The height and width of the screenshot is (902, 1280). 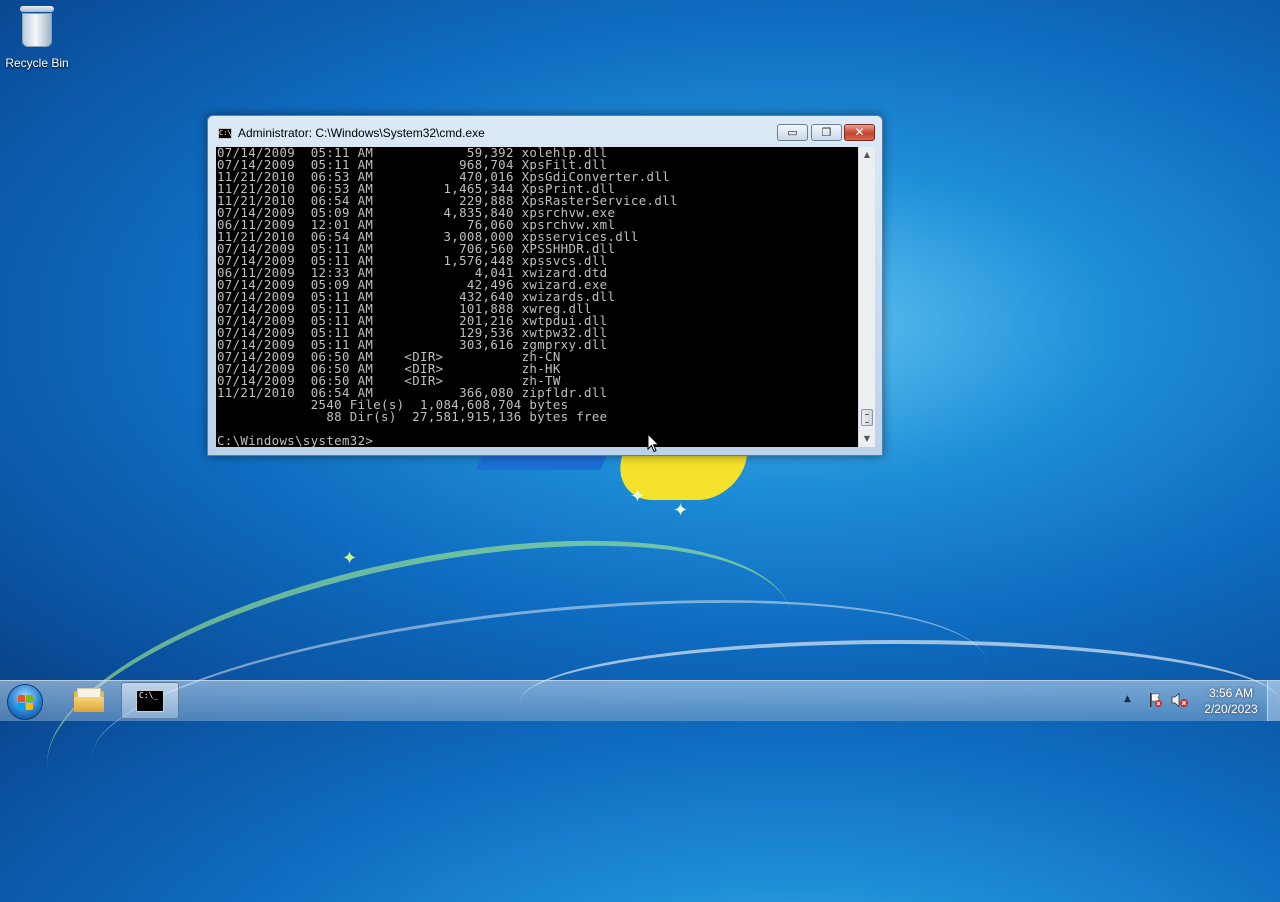 I want to click on wallpaper-windows-logo, so click(x=612, y=480).